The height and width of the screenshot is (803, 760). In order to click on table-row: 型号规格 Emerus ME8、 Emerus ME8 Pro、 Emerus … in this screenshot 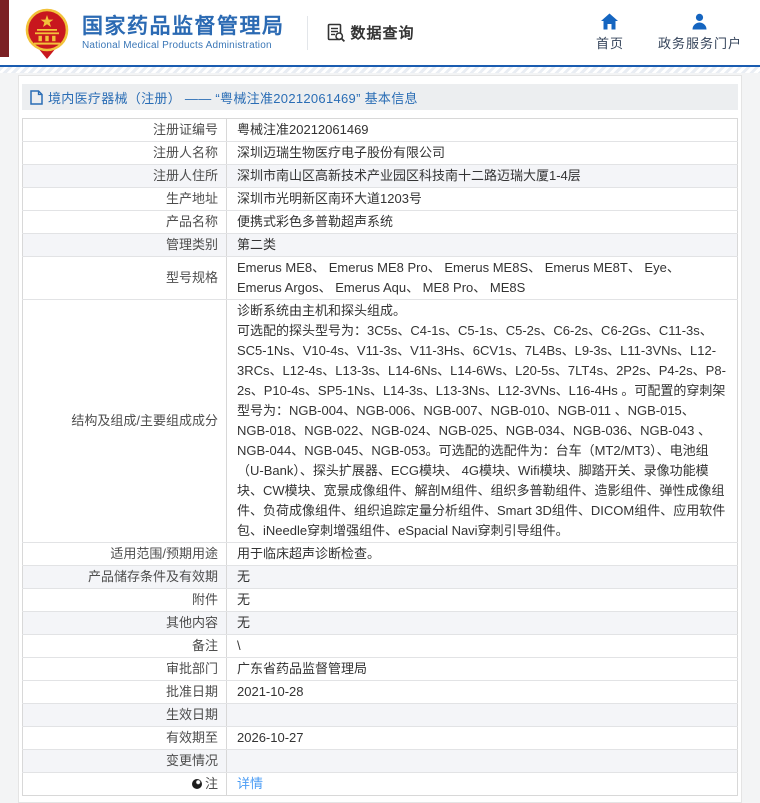, I will do `click(380, 278)`.